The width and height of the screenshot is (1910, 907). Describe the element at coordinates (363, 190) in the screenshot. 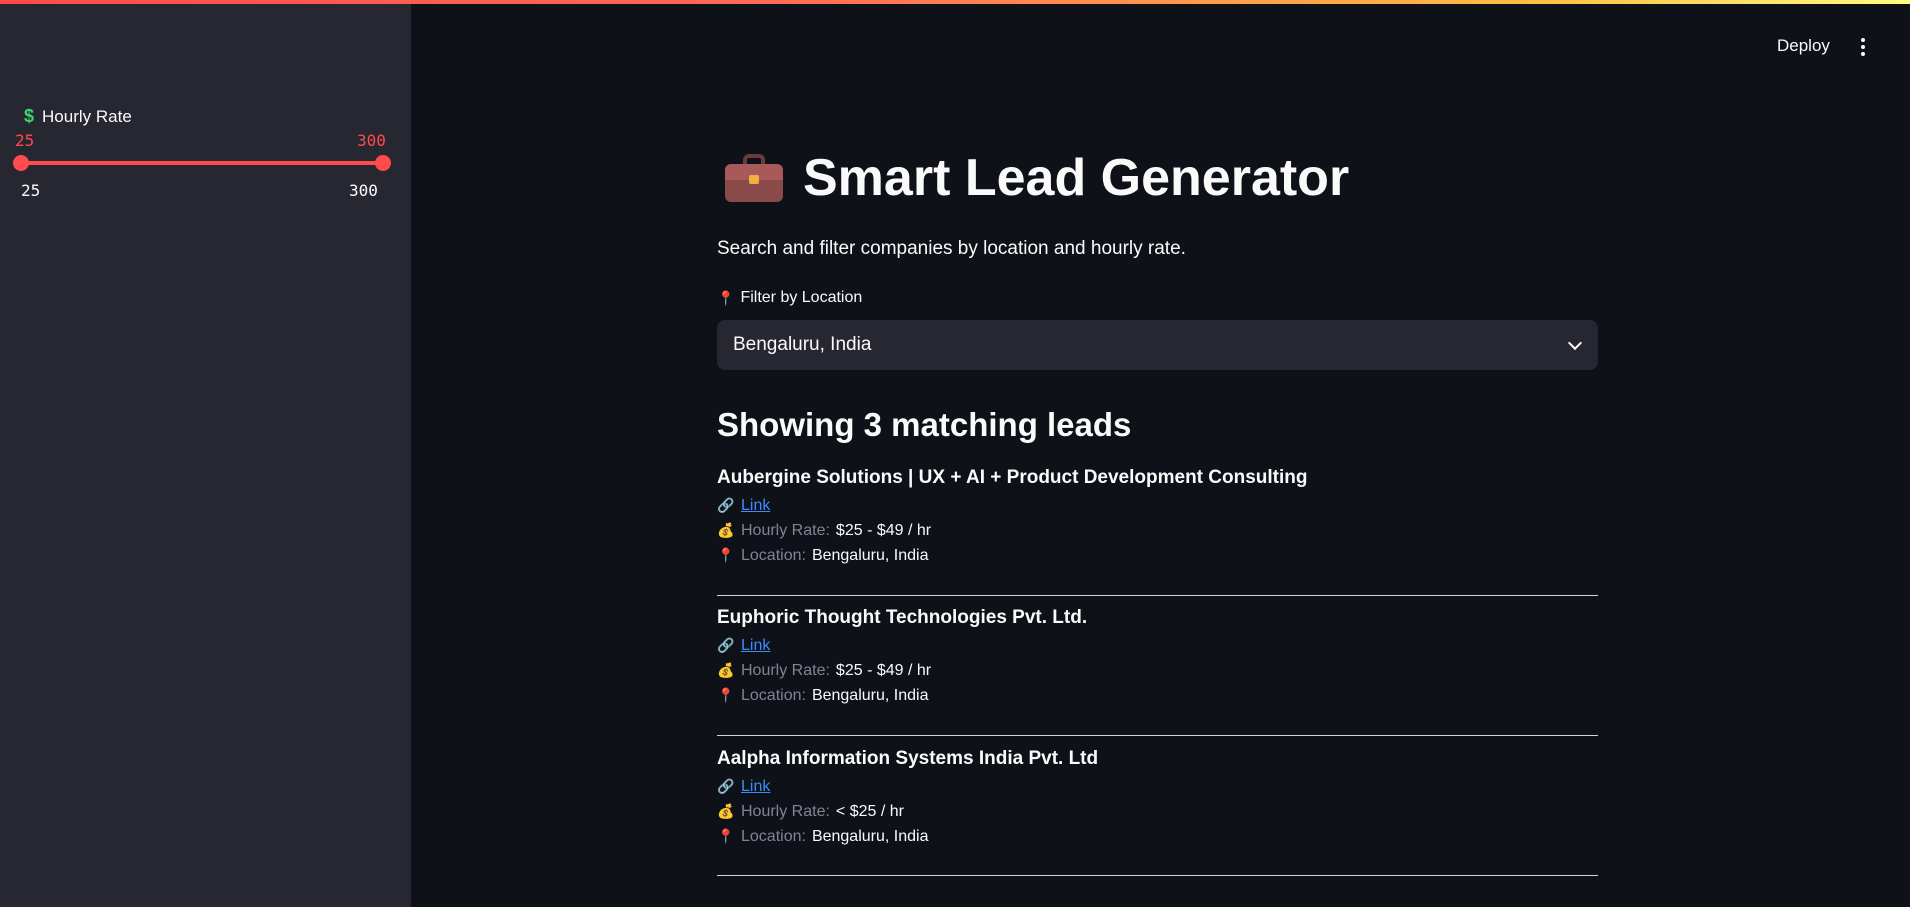

I see `slider-max-label: 300` at that location.